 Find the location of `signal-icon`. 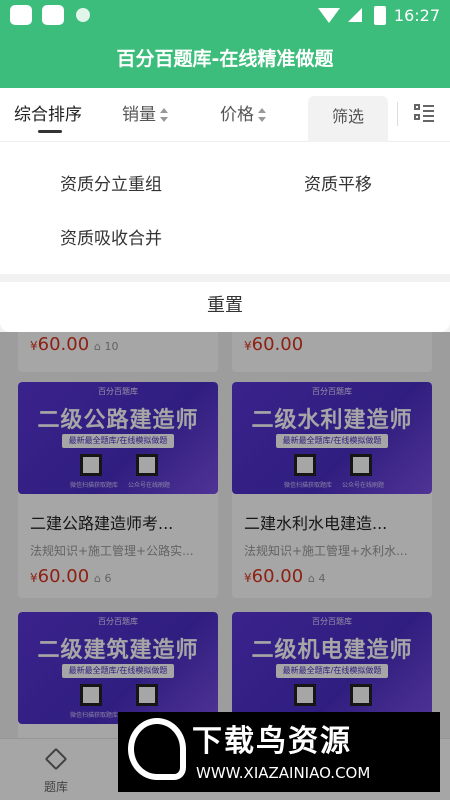

signal-icon is located at coordinates (355, 15).